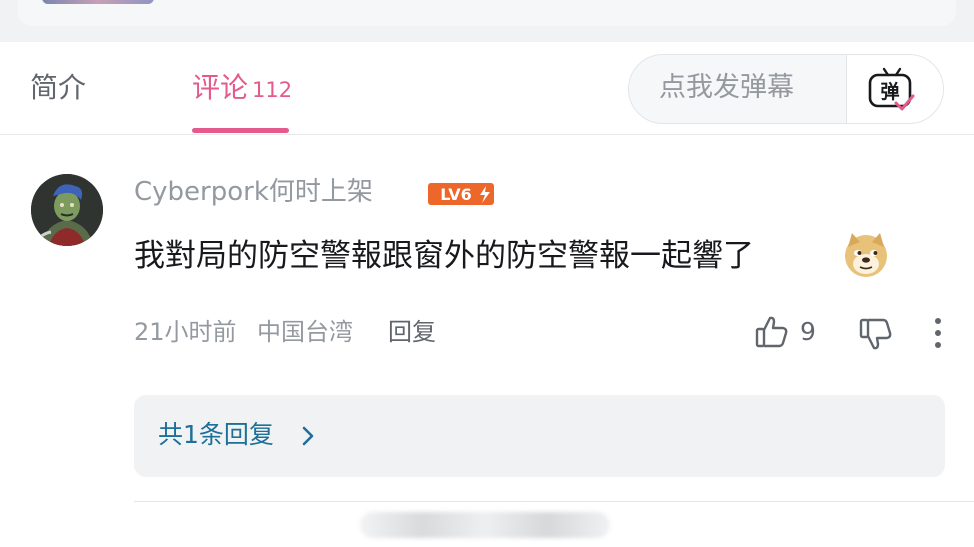 The image size is (974, 547). What do you see at coordinates (412, 332) in the screenshot?
I see `reply-button: 回复` at bounding box center [412, 332].